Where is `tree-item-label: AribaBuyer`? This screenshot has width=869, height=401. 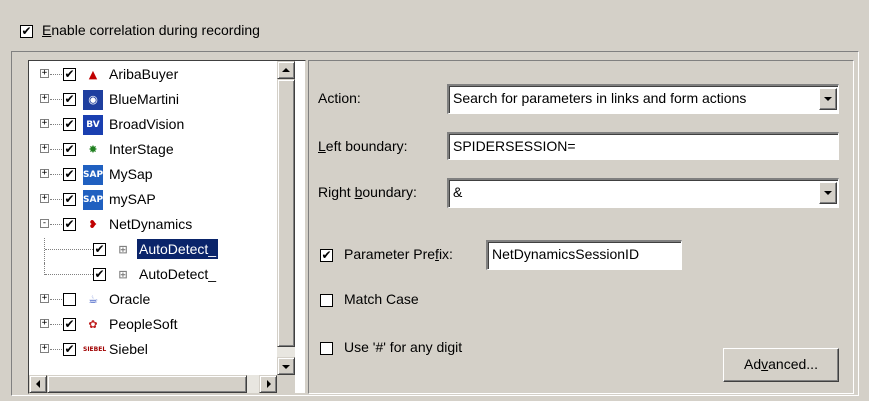 tree-item-label: AribaBuyer is located at coordinates (143, 74).